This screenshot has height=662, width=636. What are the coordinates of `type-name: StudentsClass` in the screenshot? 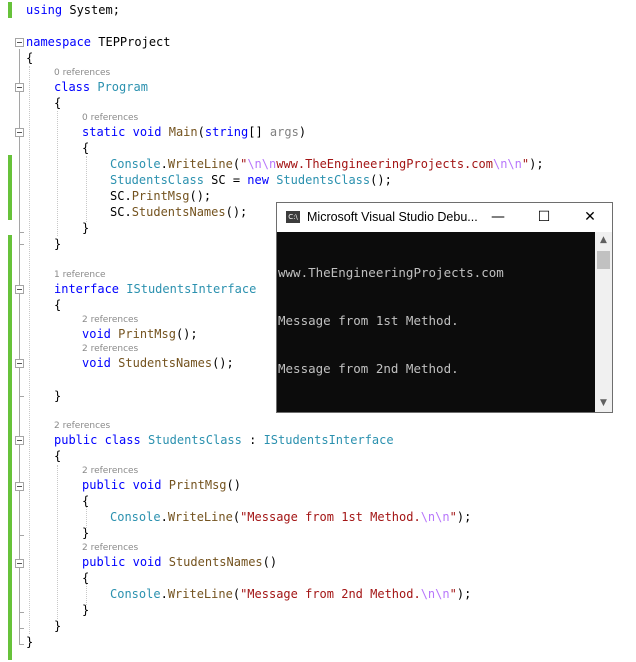 It's located at (194, 440).